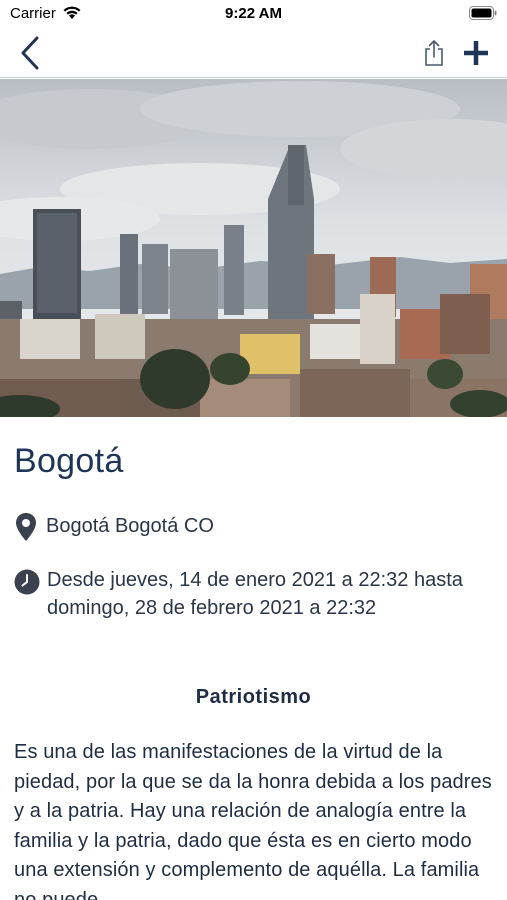 The image size is (507, 900). I want to click on back-chevron-icon, so click(30, 53).